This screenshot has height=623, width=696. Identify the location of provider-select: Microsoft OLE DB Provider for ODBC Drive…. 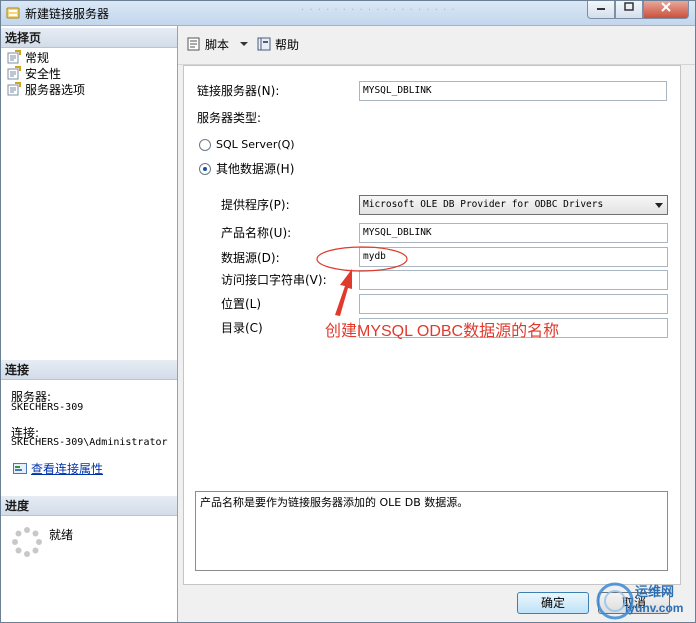
(513, 205).